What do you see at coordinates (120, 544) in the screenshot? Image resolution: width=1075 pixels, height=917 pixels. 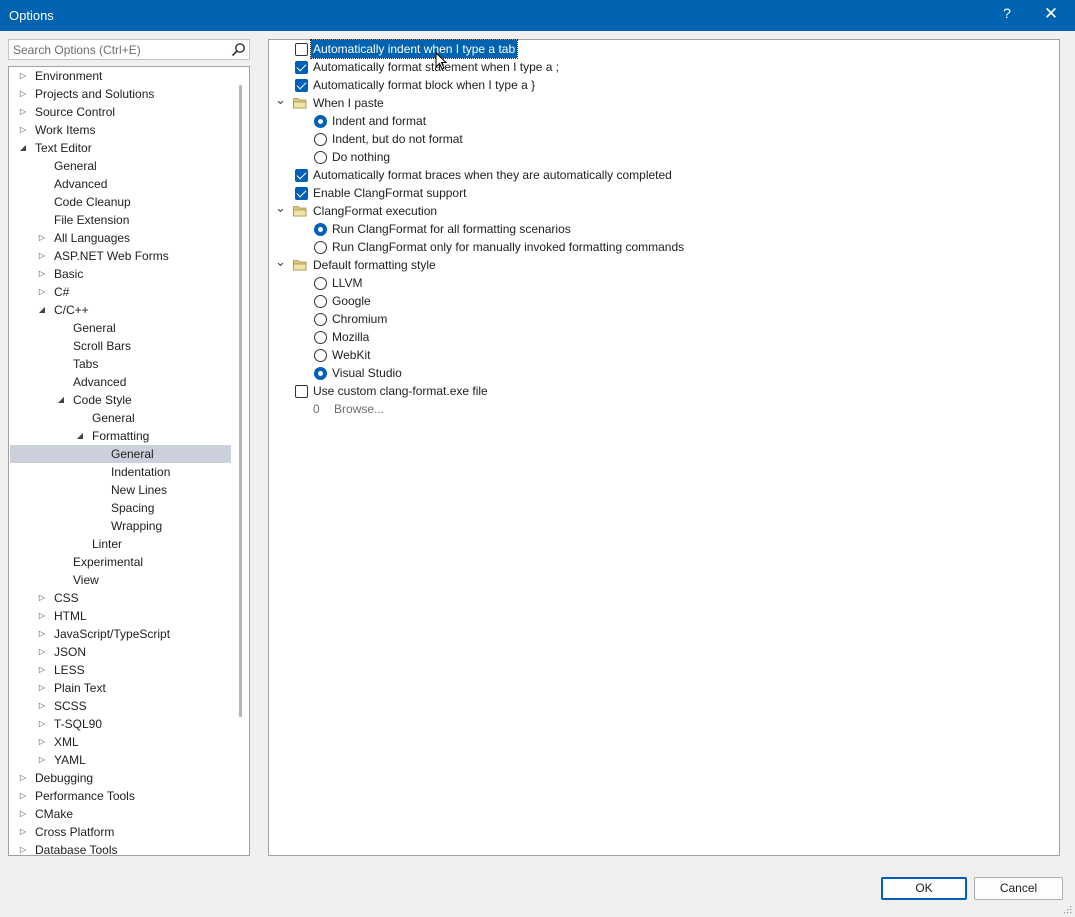 I see `tree-item: Linter` at bounding box center [120, 544].